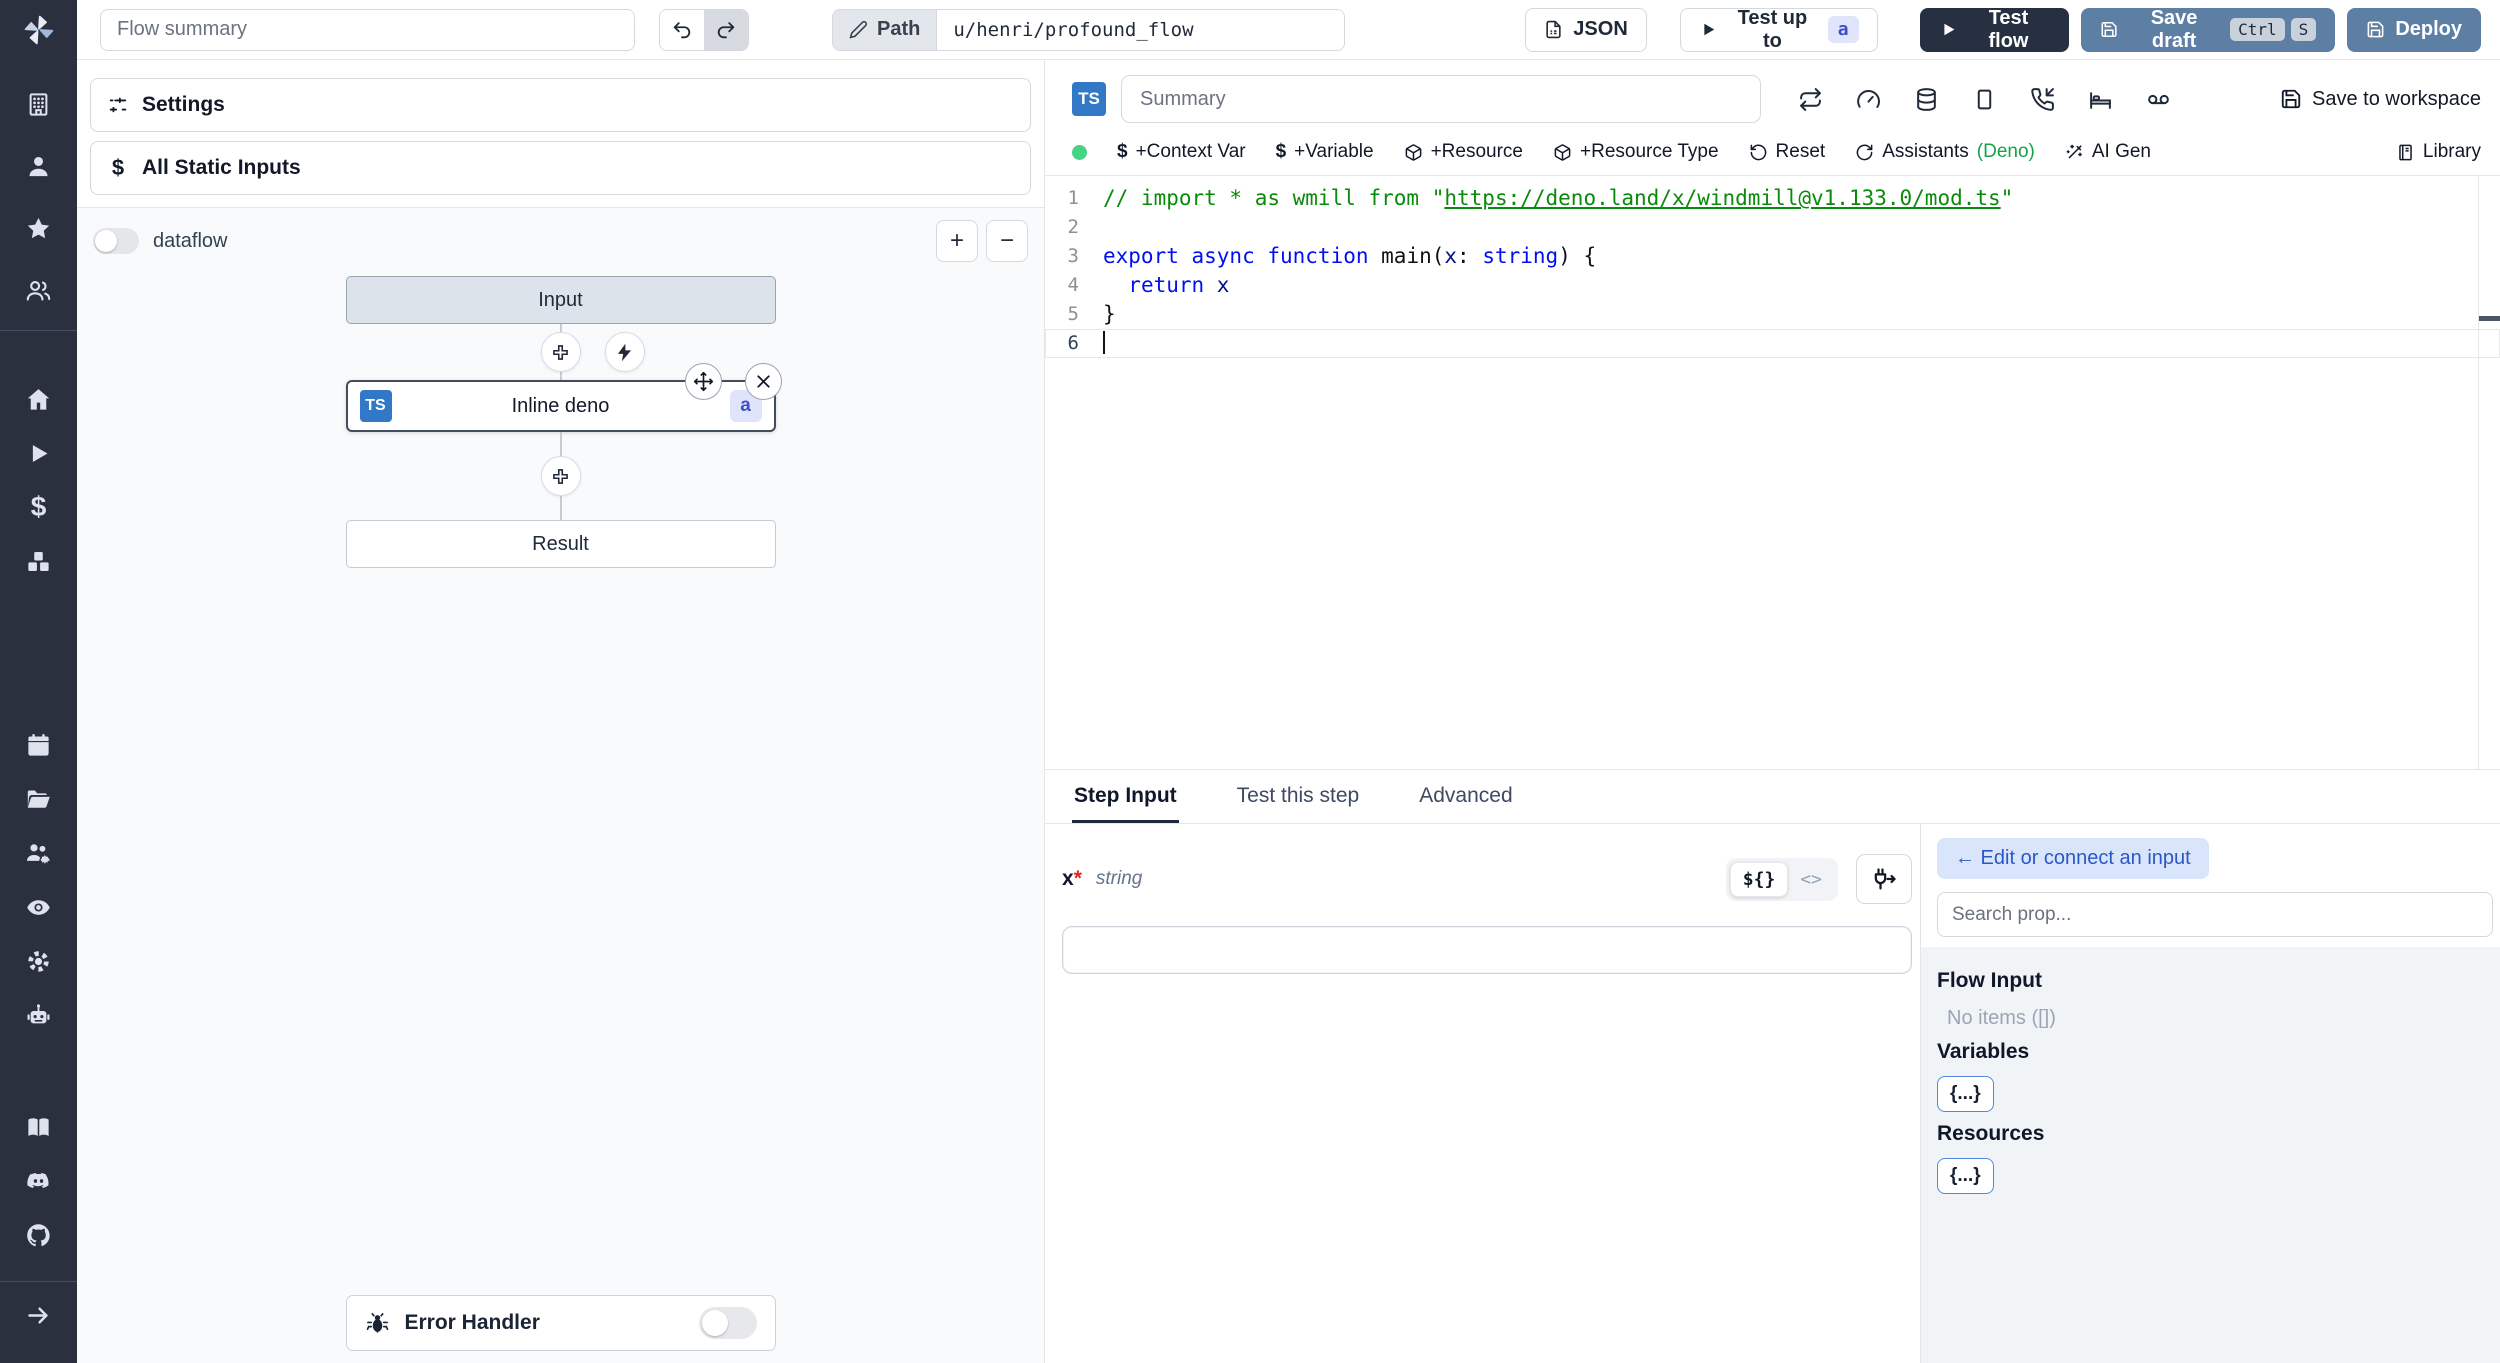 This screenshot has height=1363, width=2500. What do you see at coordinates (2073, 858) in the screenshot?
I see `edit-or-connect-button: ← Edit or connect an input` at bounding box center [2073, 858].